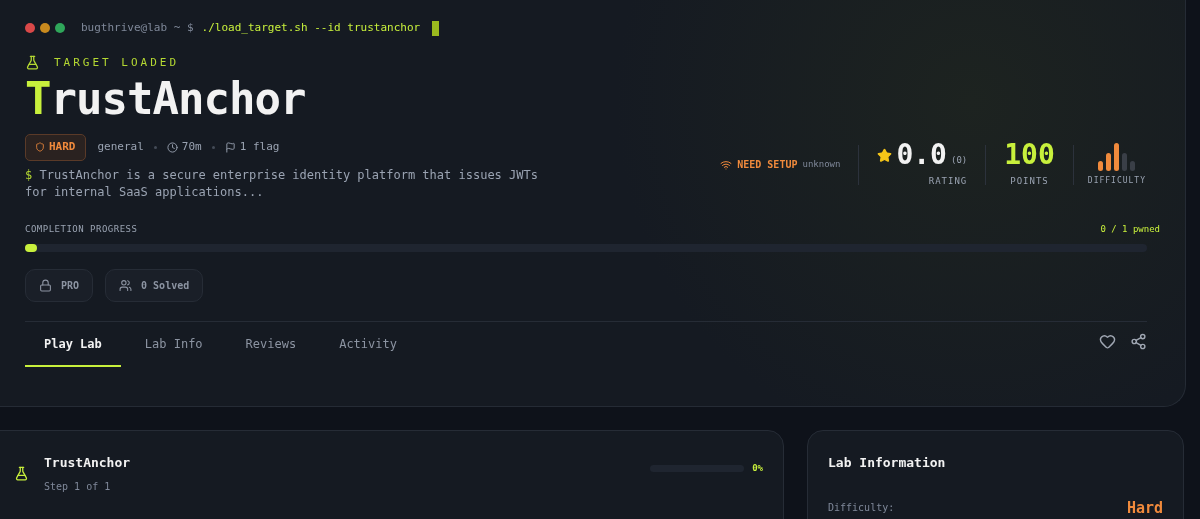  Describe the element at coordinates (436, 28) in the screenshot. I see `cursor-icon` at that location.